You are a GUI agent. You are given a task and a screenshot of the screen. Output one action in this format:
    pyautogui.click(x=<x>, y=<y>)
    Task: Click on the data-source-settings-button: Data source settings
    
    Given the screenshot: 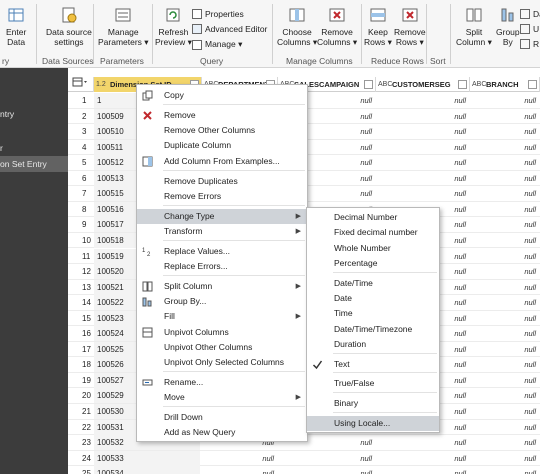 What is the action you would take?
    pyautogui.click(x=69, y=26)
    